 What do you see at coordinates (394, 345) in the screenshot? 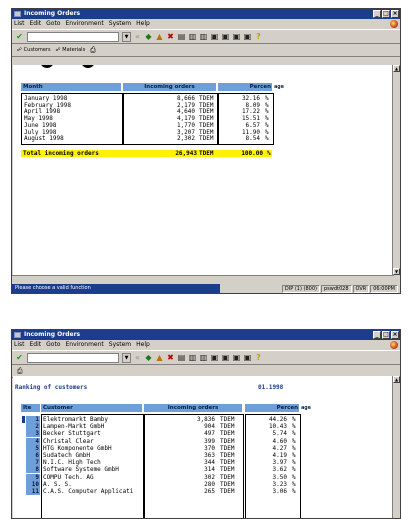
I see `sap-logo-icon` at bounding box center [394, 345].